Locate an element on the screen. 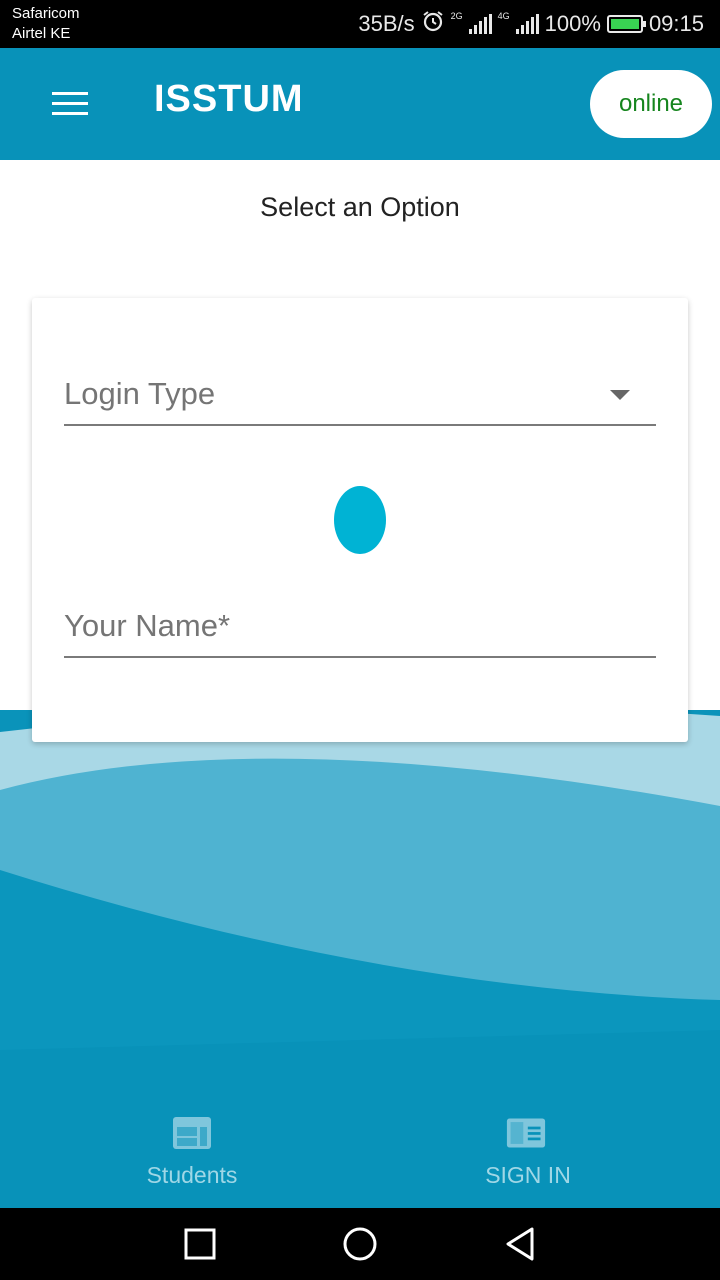 Image resolution: width=720 pixels, height=1280 pixels. nav-sign-in-label: SIGN IN is located at coordinates (528, 1175).